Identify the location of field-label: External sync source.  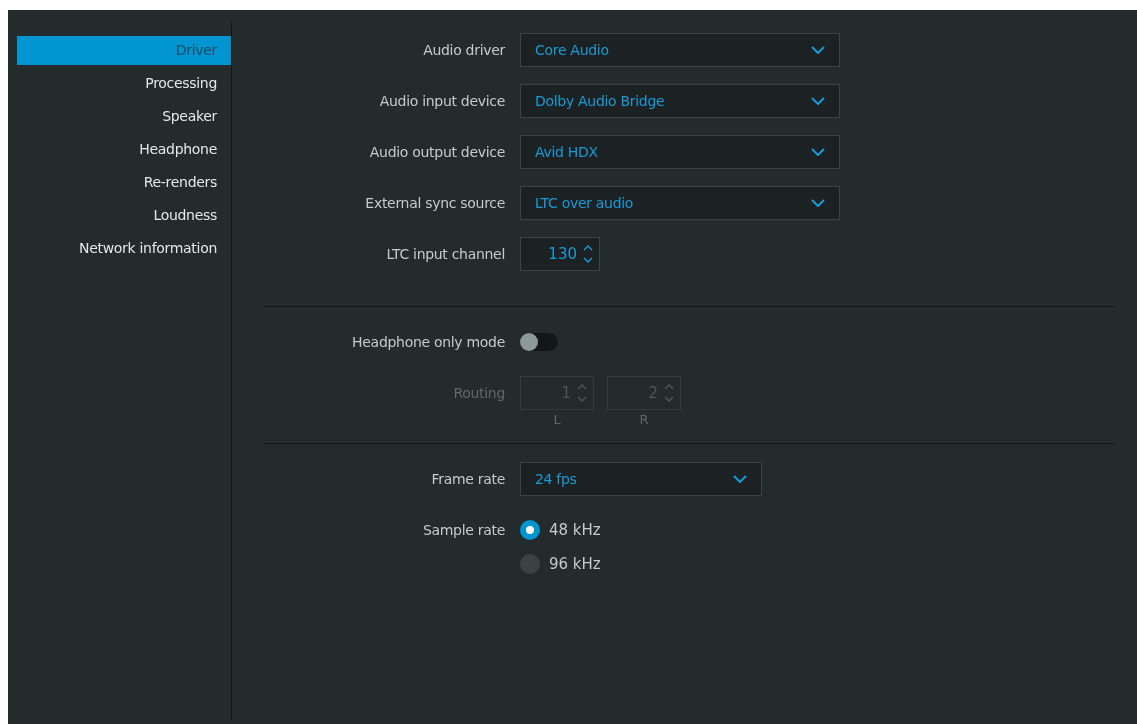
(435, 203).